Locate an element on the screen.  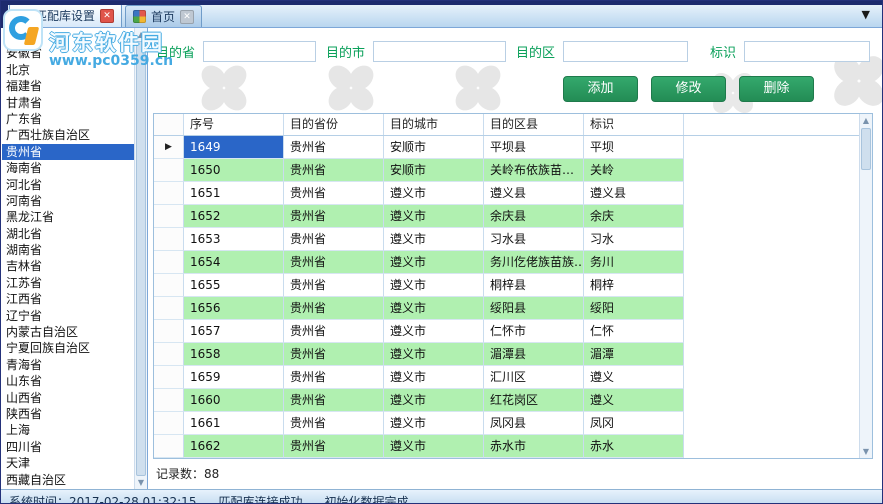
sidebar-item: 山西省 is located at coordinates (68, 398).